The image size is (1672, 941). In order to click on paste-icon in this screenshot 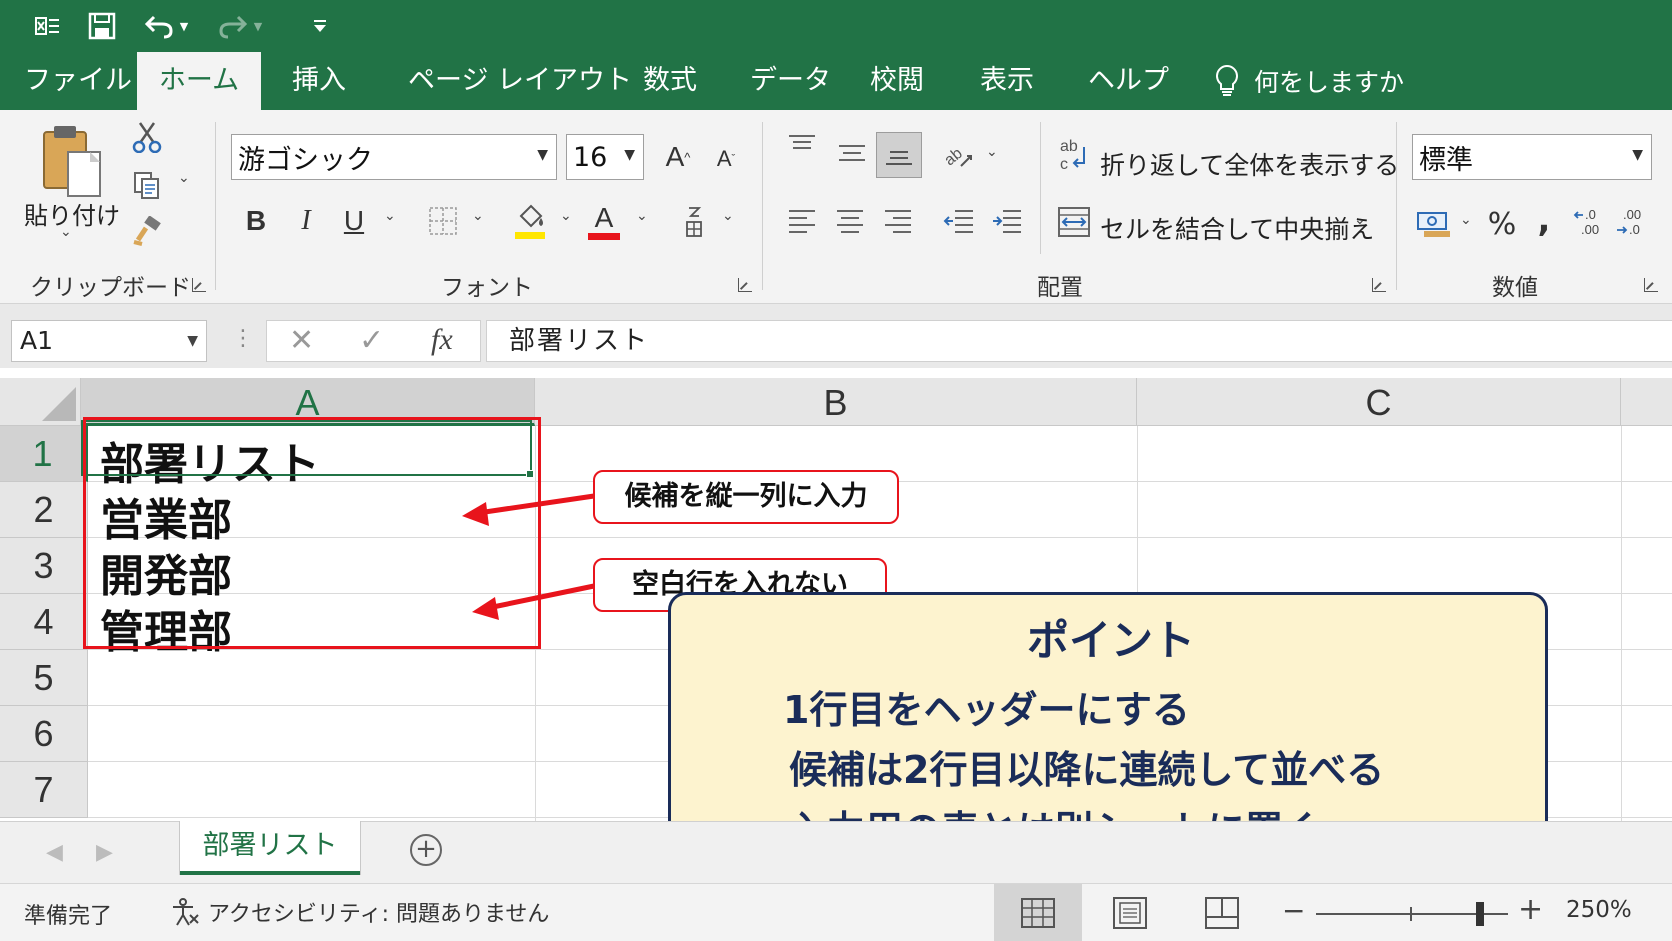, I will do `click(73, 162)`.